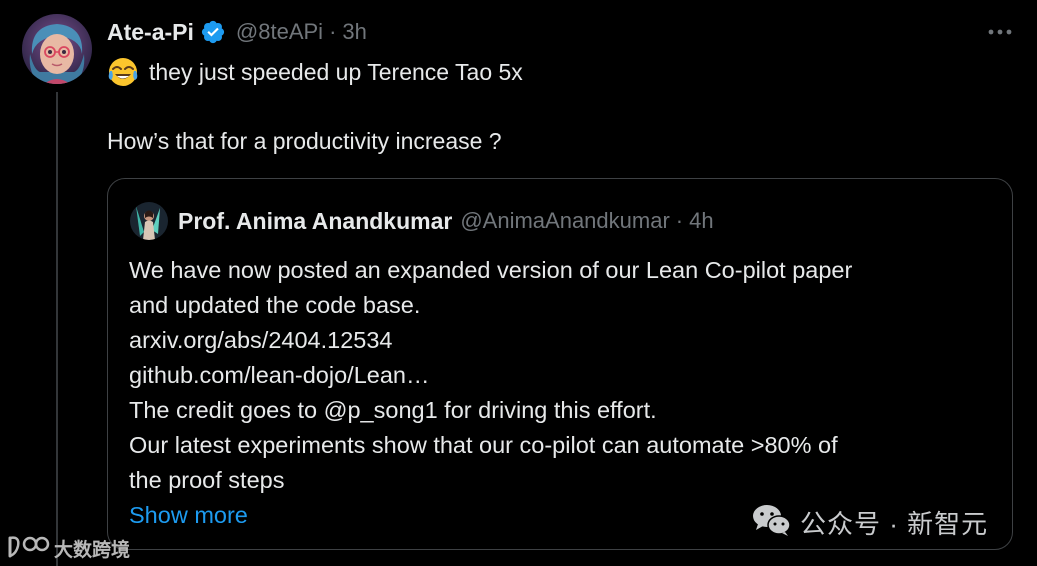 The height and width of the screenshot is (566, 1037). What do you see at coordinates (354, 32) in the screenshot?
I see `tweet-timestamp: 3h` at bounding box center [354, 32].